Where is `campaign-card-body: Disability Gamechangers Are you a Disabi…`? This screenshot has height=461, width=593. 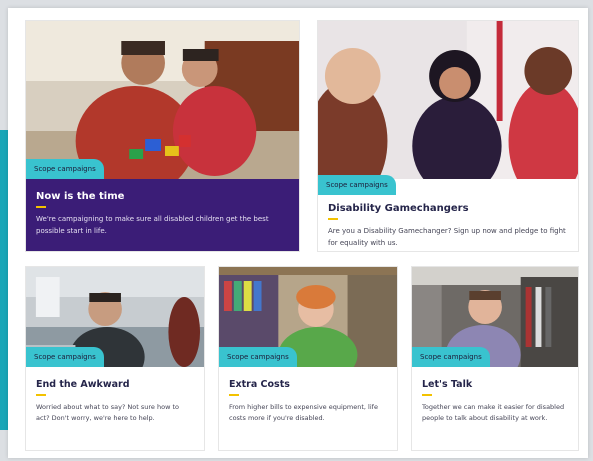 campaign-card-body: Disability Gamechangers Are you a Disabi… is located at coordinates (448, 222).